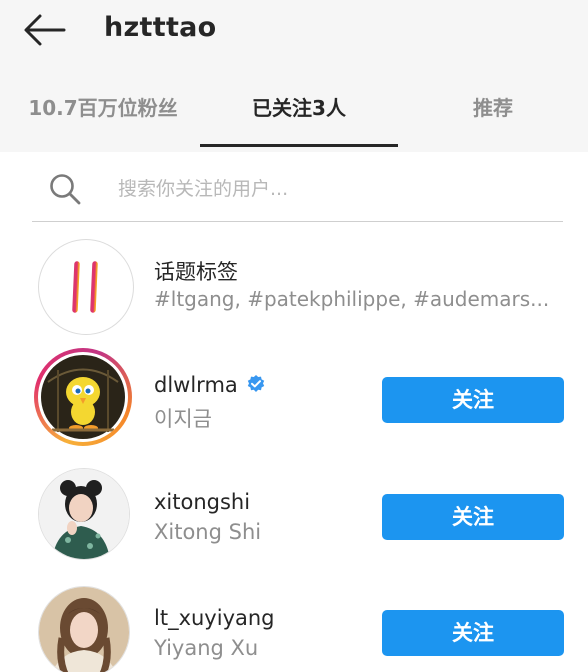 The height and width of the screenshot is (672, 588). What do you see at coordinates (65, 189) in the screenshot?
I see `search-icon` at bounding box center [65, 189].